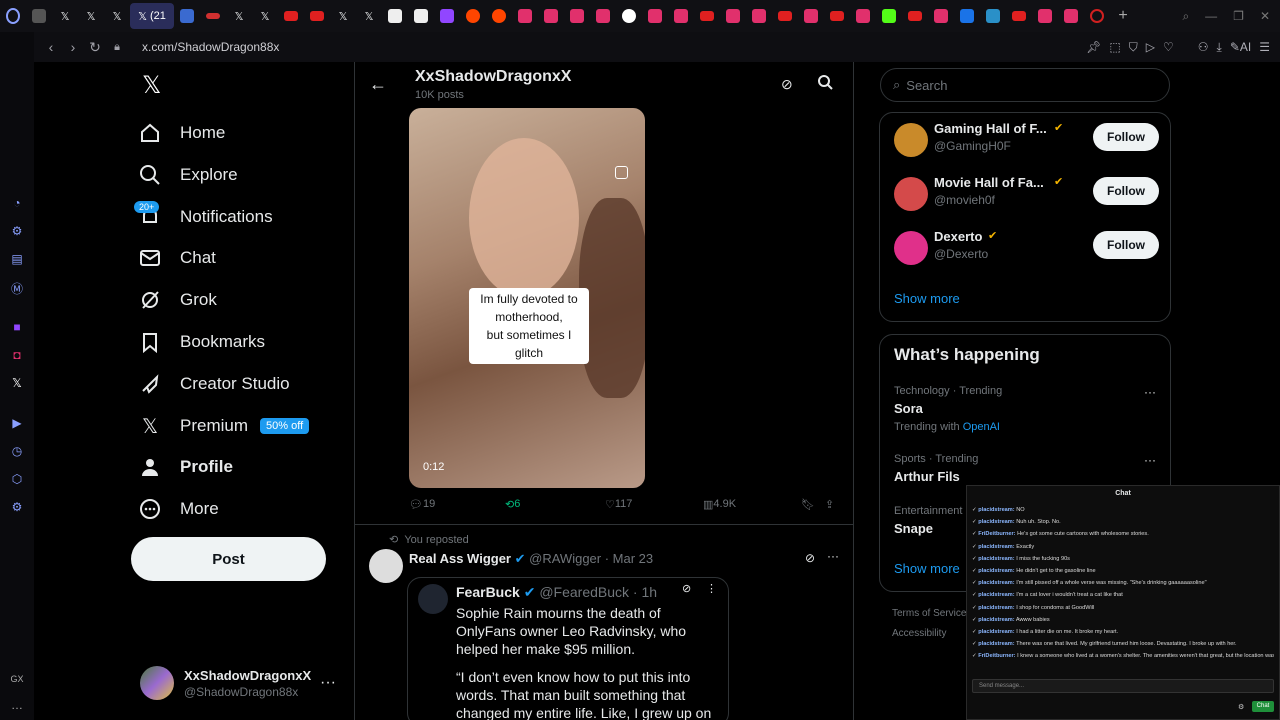 This screenshot has height=720, width=1280. I want to click on reply-button: 💬︎ 19, so click(422, 504).